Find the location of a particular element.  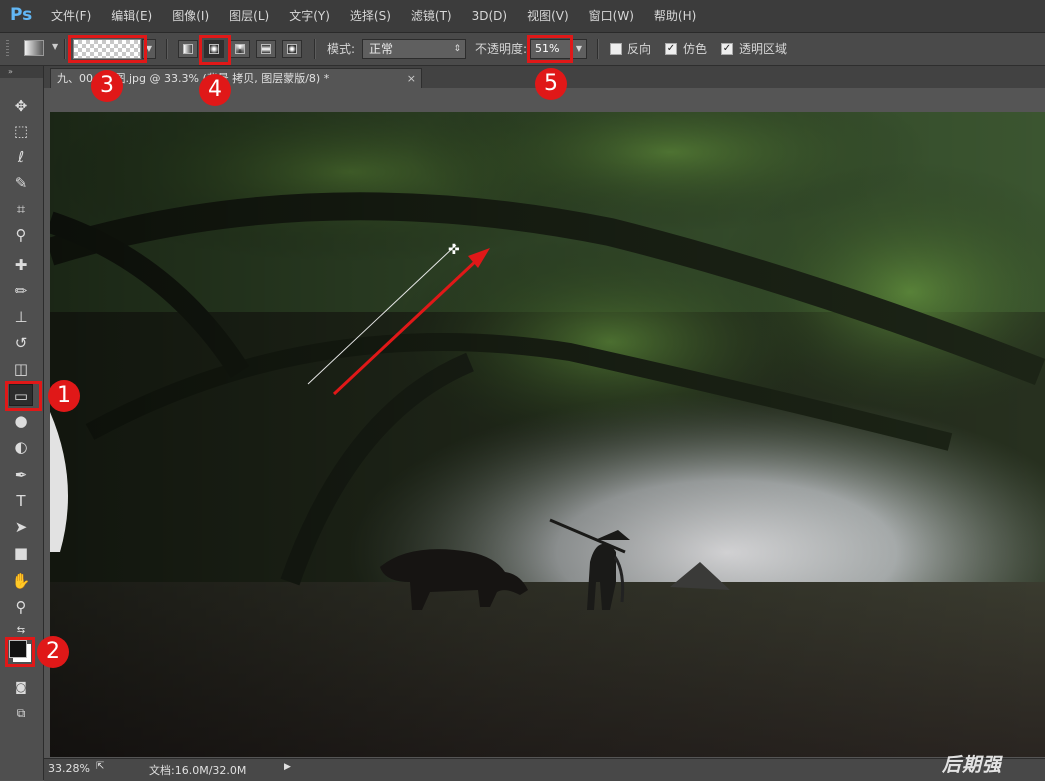

menu-3d: 3D(D) is located at coordinates (489, 16).